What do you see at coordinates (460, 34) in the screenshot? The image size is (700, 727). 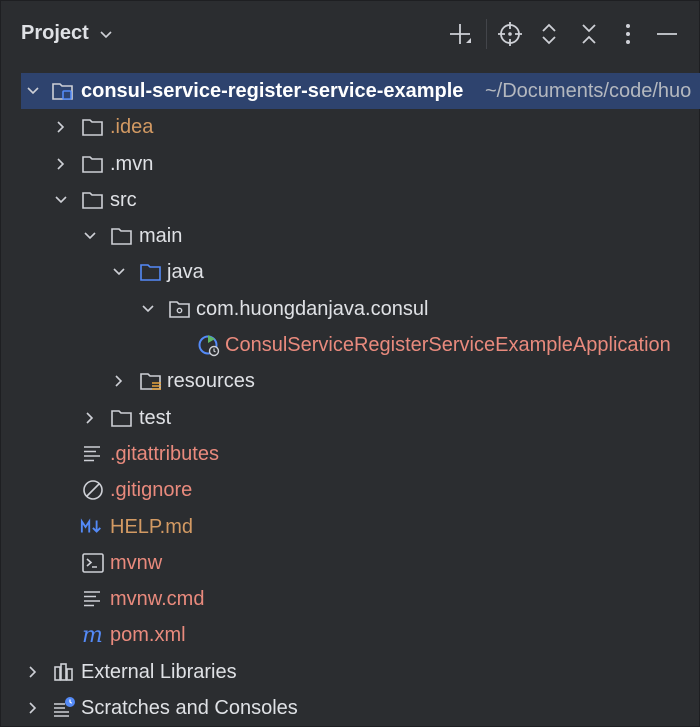 I see `plus-icon` at bounding box center [460, 34].